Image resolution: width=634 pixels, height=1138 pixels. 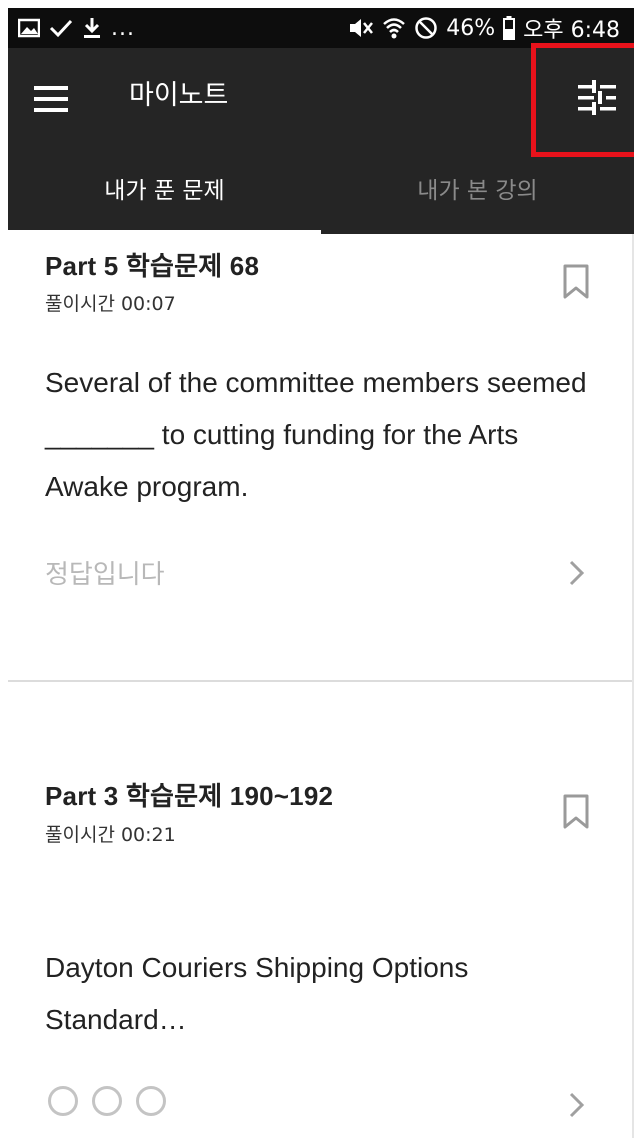 What do you see at coordinates (426, 28) in the screenshot?
I see `do-not-disturb-icon` at bounding box center [426, 28].